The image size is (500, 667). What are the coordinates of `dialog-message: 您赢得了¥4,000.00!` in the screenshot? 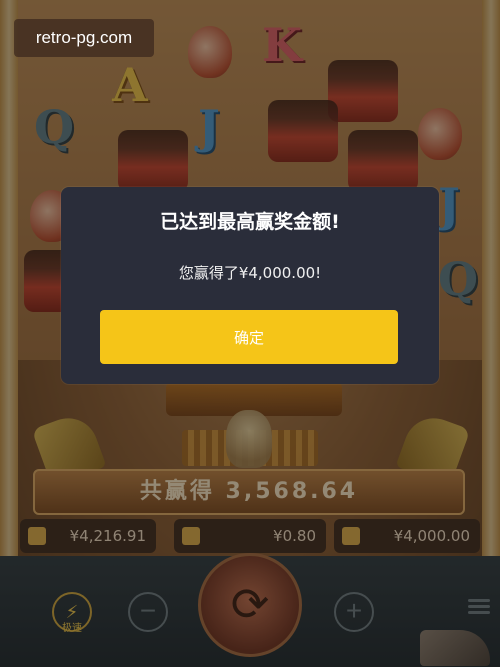 It's located at (250, 273).